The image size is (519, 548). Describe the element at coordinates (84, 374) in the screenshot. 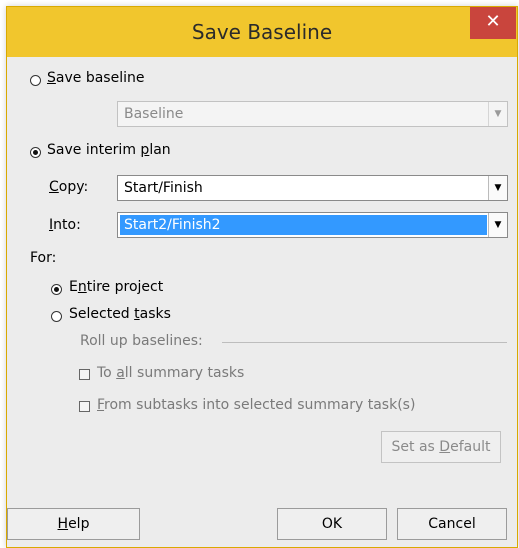

I see `to-all-summary-tasks-checkbox` at that location.